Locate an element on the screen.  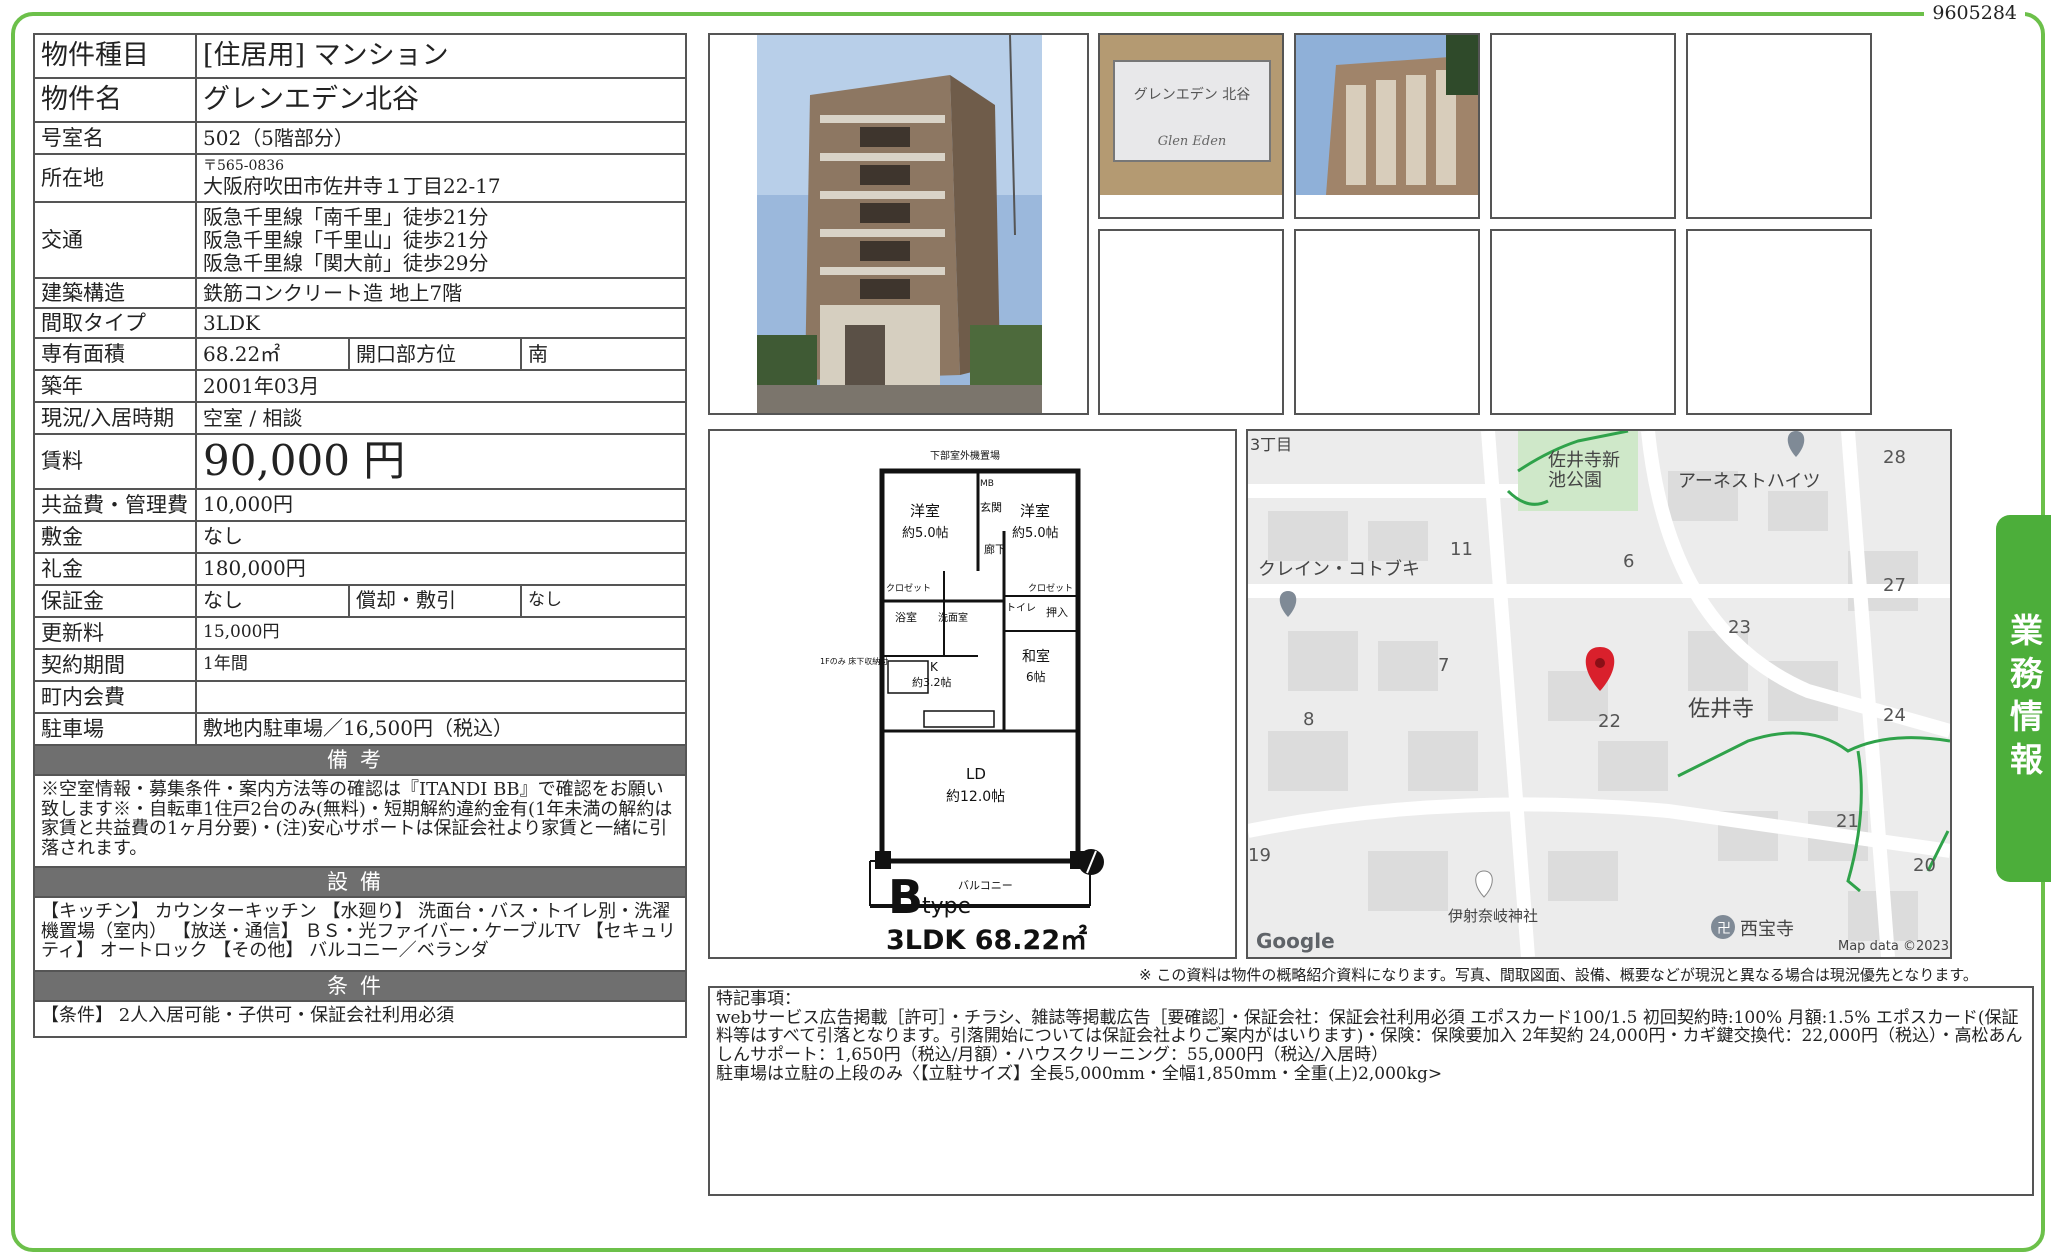
value-town-fee is located at coordinates (441, 696).